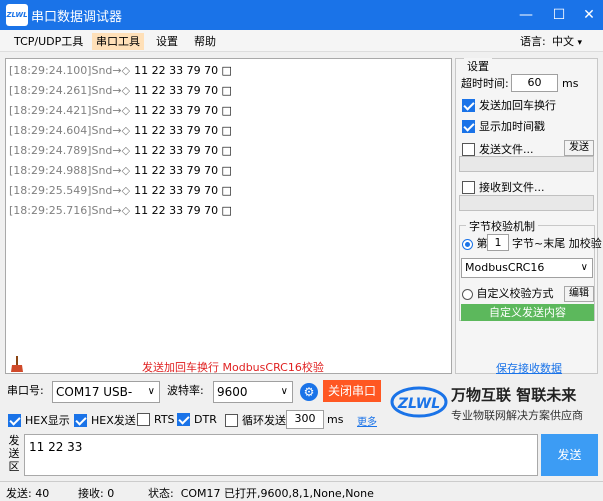 The height and width of the screenshot is (501, 603). Describe the element at coordinates (517, 415) in the screenshot. I see `brand-subtitle: 专业物联网解决方案供应商` at that location.